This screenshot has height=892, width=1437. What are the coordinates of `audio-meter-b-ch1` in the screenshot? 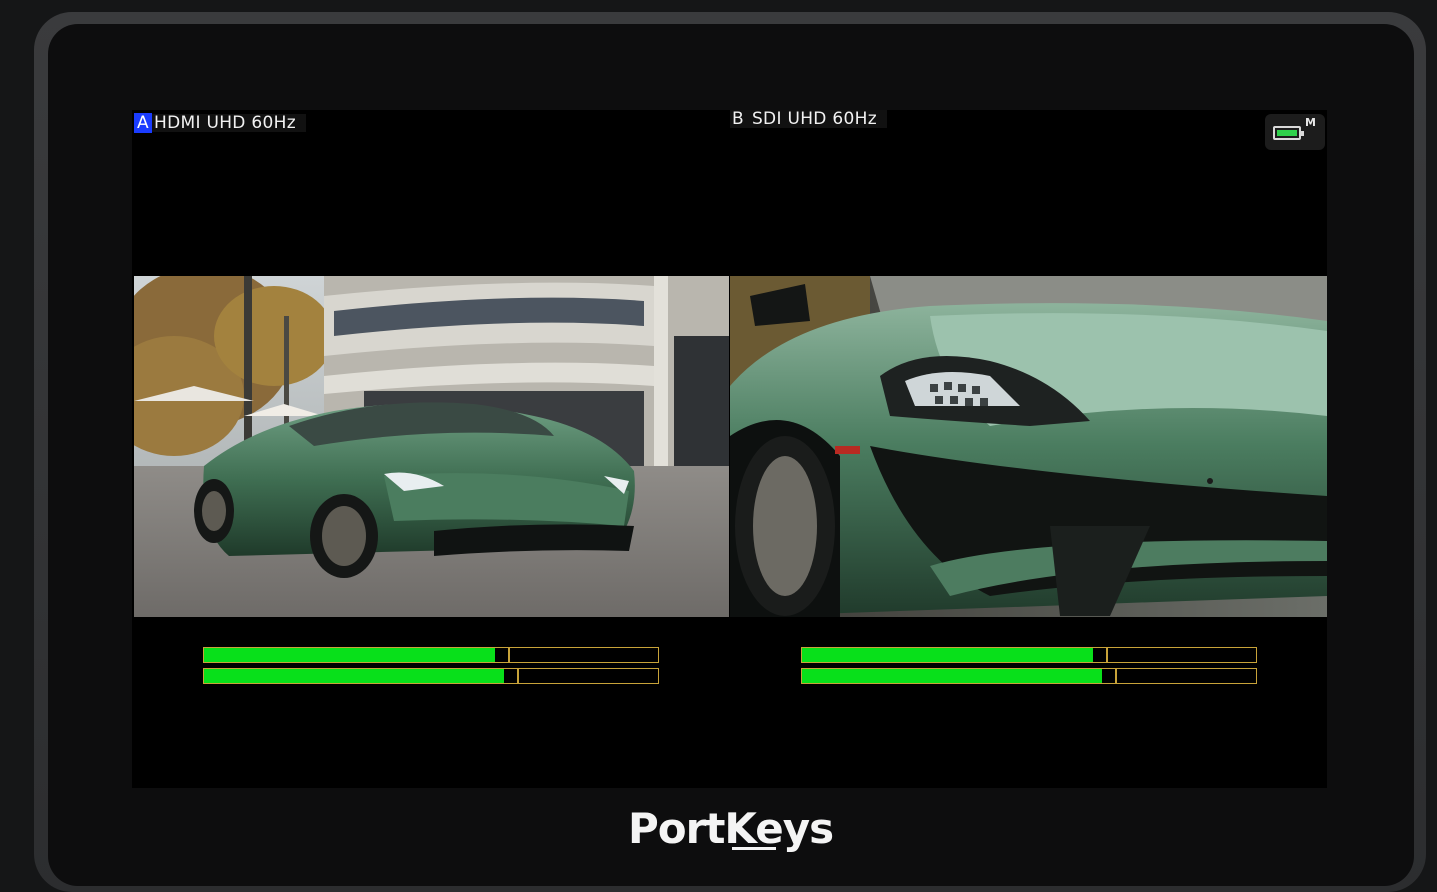 It's located at (1029, 655).